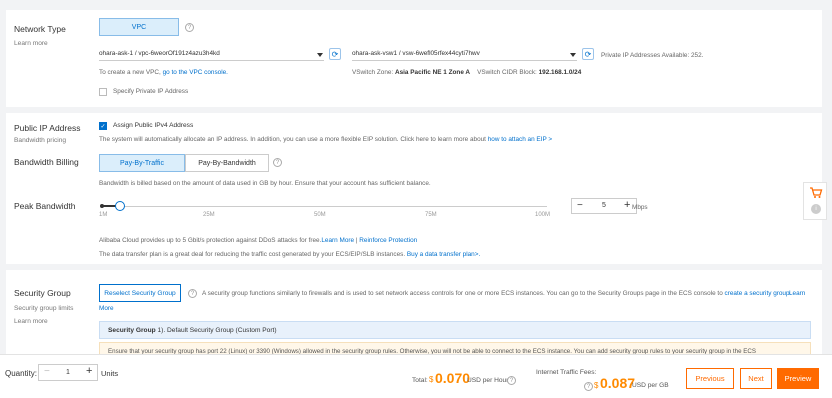 The height and width of the screenshot is (398, 832). Describe the element at coordinates (40, 140) in the screenshot. I see `bandwidth-pricing-link: Bandwidth pricing` at that location.